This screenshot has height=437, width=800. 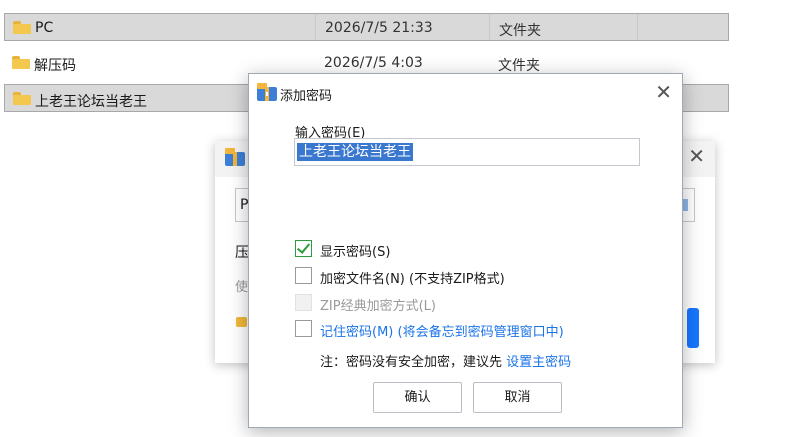 I want to click on remember-password-label: 记住密码(M) (将会备忘到密码管理窗口中), so click(x=442, y=332).